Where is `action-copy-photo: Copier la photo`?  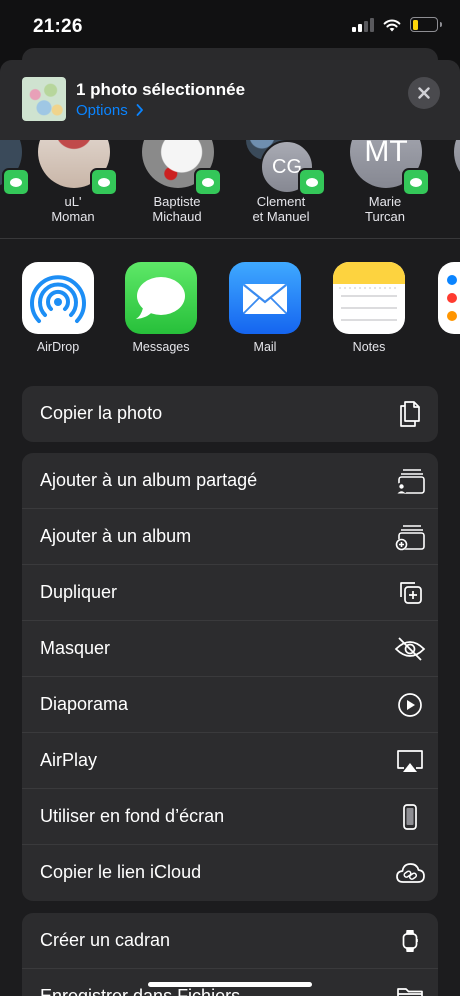 action-copy-photo: Copier la photo is located at coordinates (230, 414).